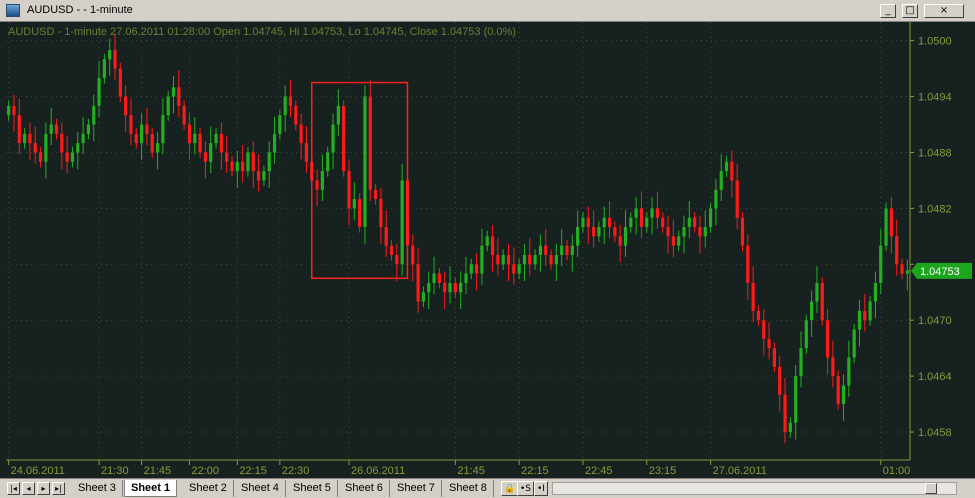 Image resolution: width=975 pixels, height=498 pixels. Describe the element at coordinates (312, 488) in the screenshot. I see `tab-sheet-5: Sheet 5` at that location.